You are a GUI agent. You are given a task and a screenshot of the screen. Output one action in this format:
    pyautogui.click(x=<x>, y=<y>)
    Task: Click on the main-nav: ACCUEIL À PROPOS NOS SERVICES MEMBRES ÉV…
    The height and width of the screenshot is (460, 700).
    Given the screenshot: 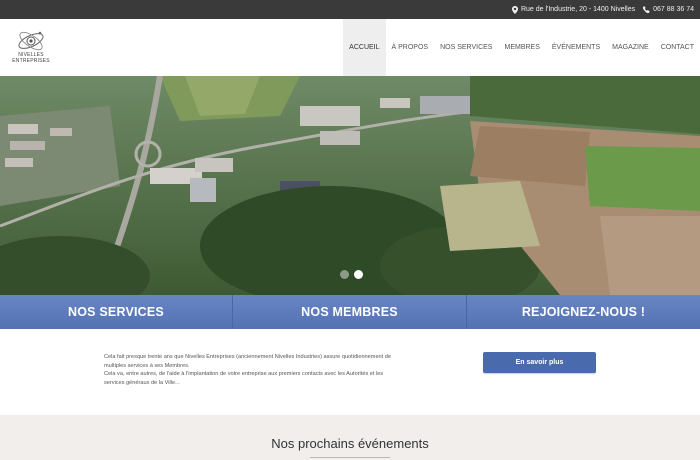 What is the action you would take?
    pyautogui.click(x=521, y=47)
    